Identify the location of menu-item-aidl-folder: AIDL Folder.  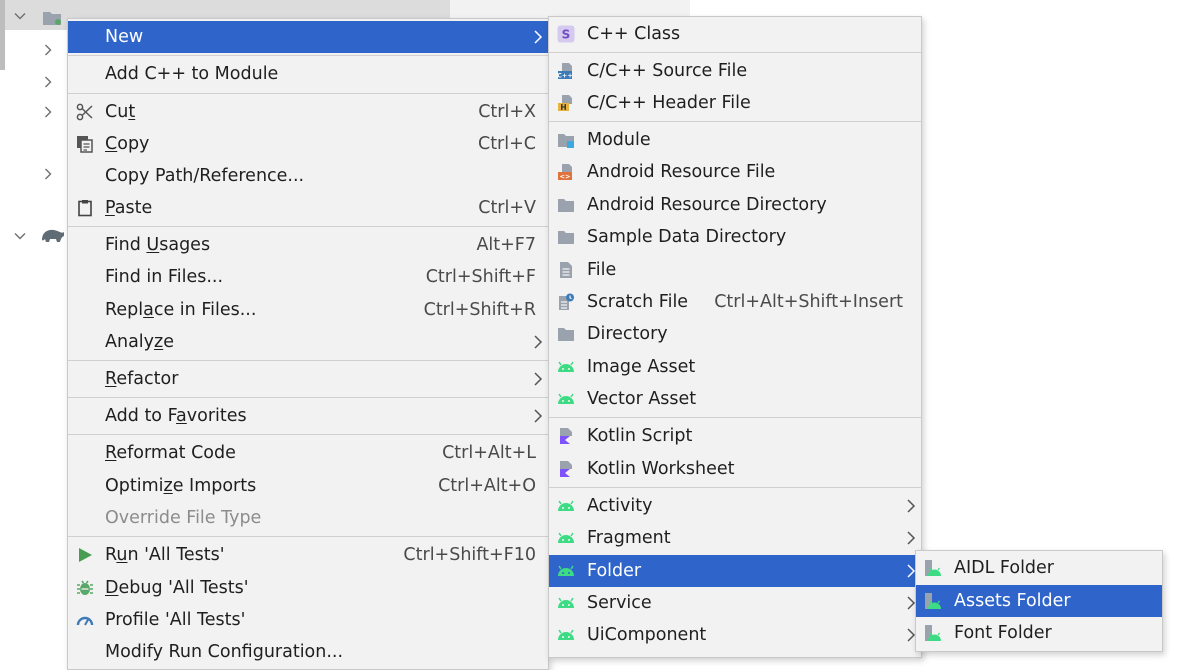
(1039, 568).